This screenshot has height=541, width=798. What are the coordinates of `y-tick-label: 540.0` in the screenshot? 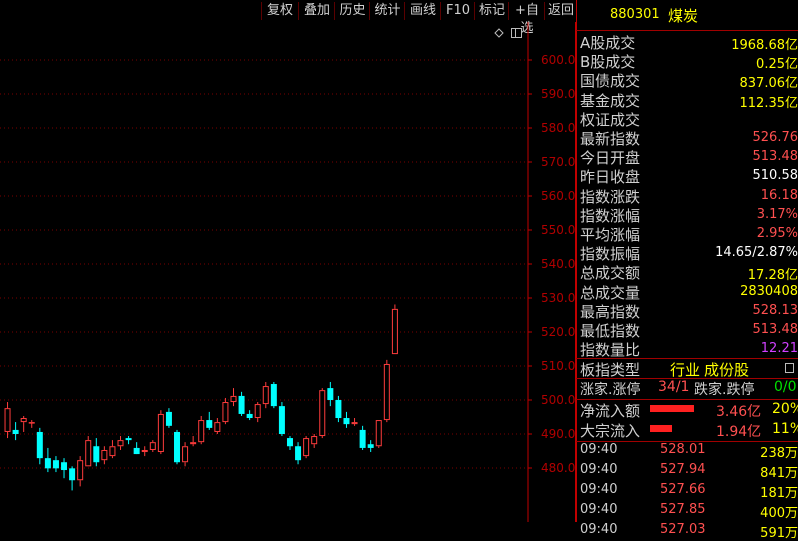 It's located at (558, 264).